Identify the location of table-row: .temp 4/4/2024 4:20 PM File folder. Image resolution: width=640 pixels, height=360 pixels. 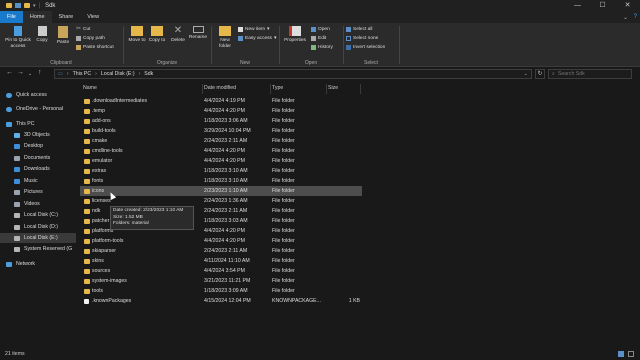
(221, 111).